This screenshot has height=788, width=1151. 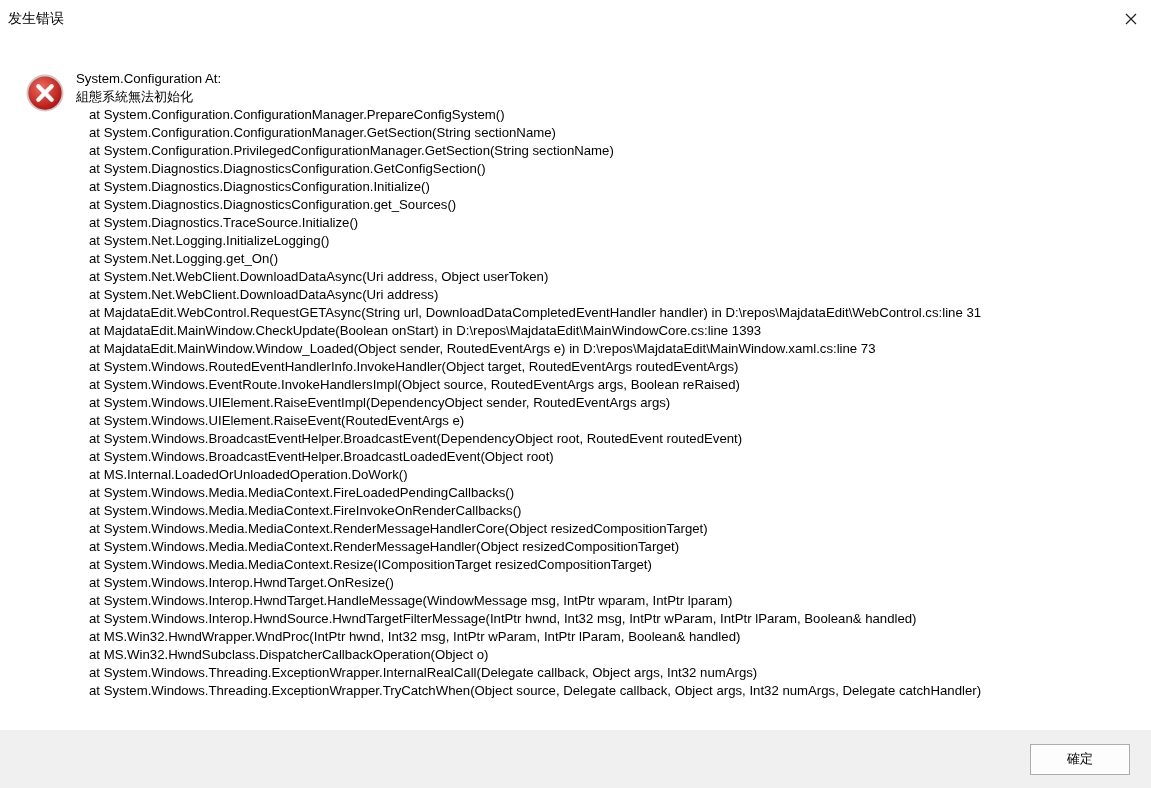 I want to click on stack-trace-line: at System.Windows.EventRoute.InvokeHandlersImpl(Object source, RoutedEventArgs args, Boolean reRaised), so click(x=414, y=385).